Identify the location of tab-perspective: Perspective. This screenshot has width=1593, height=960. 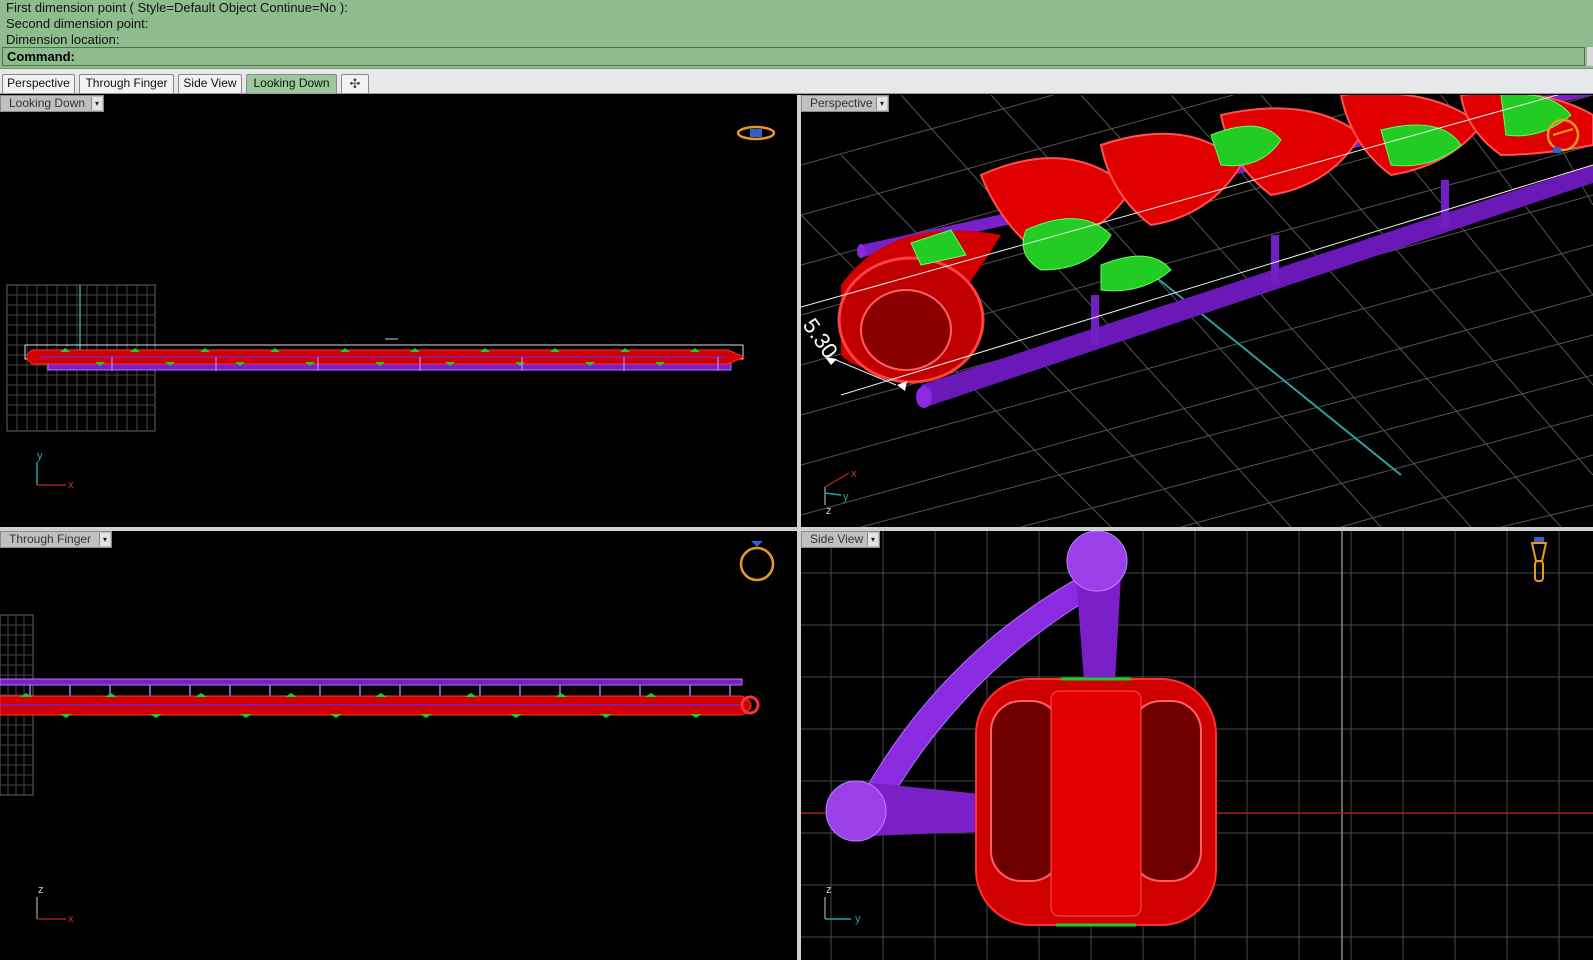
(38, 83).